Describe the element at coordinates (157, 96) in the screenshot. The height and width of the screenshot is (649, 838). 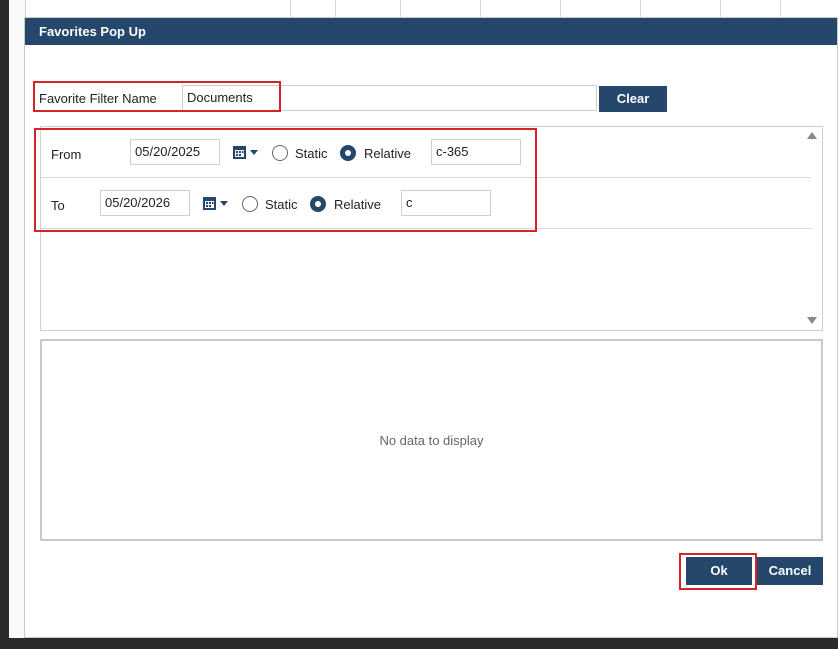
I see `favorite-filter-highlight` at that location.